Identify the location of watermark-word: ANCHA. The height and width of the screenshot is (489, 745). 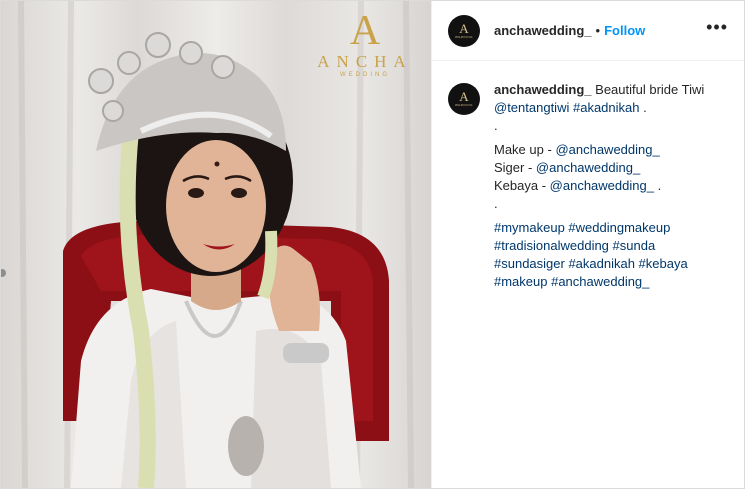
(365, 61).